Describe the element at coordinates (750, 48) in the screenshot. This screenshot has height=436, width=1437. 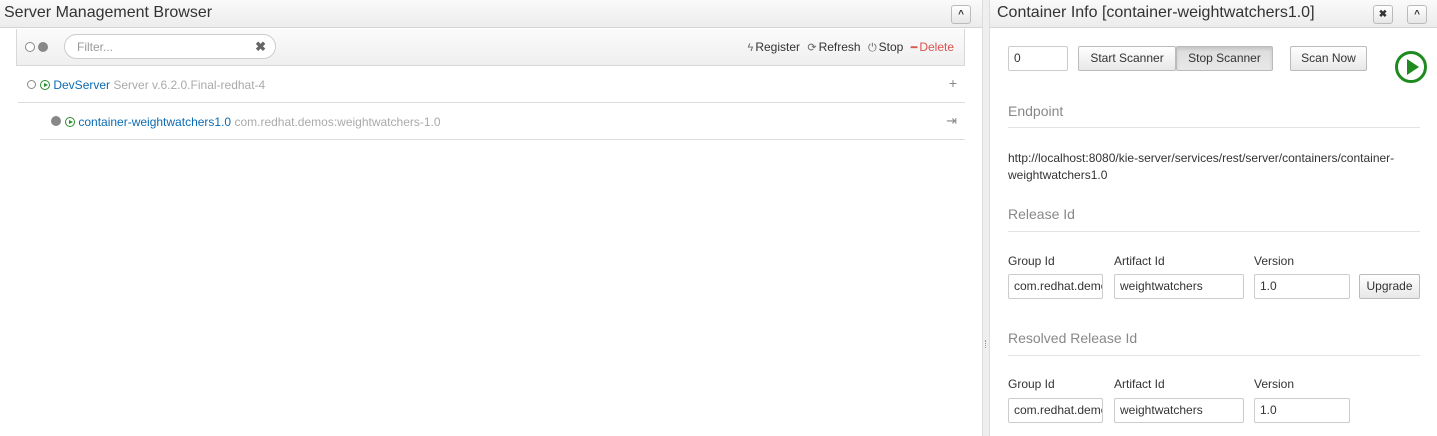
I see `bolt-icon: ϟ` at that location.